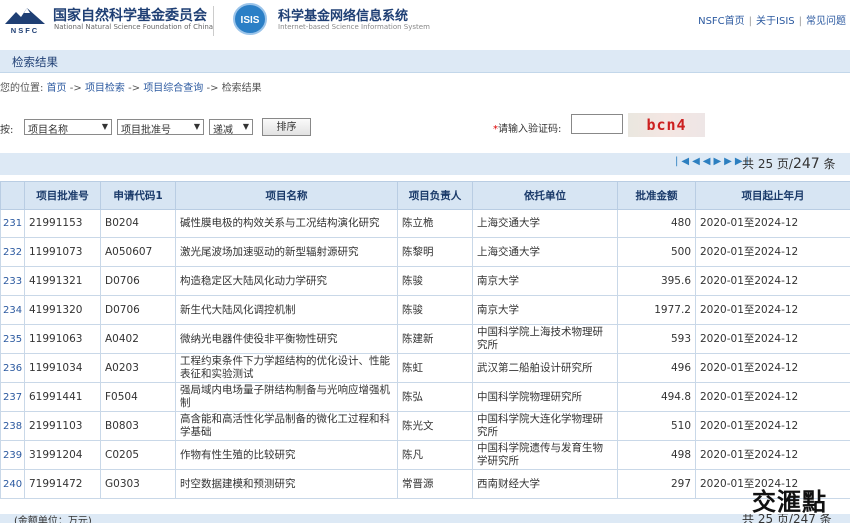 The image size is (850, 523). What do you see at coordinates (130, 16) in the screenshot?
I see `org-name-cn: 国家自然科学基金委员会` at bounding box center [130, 16].